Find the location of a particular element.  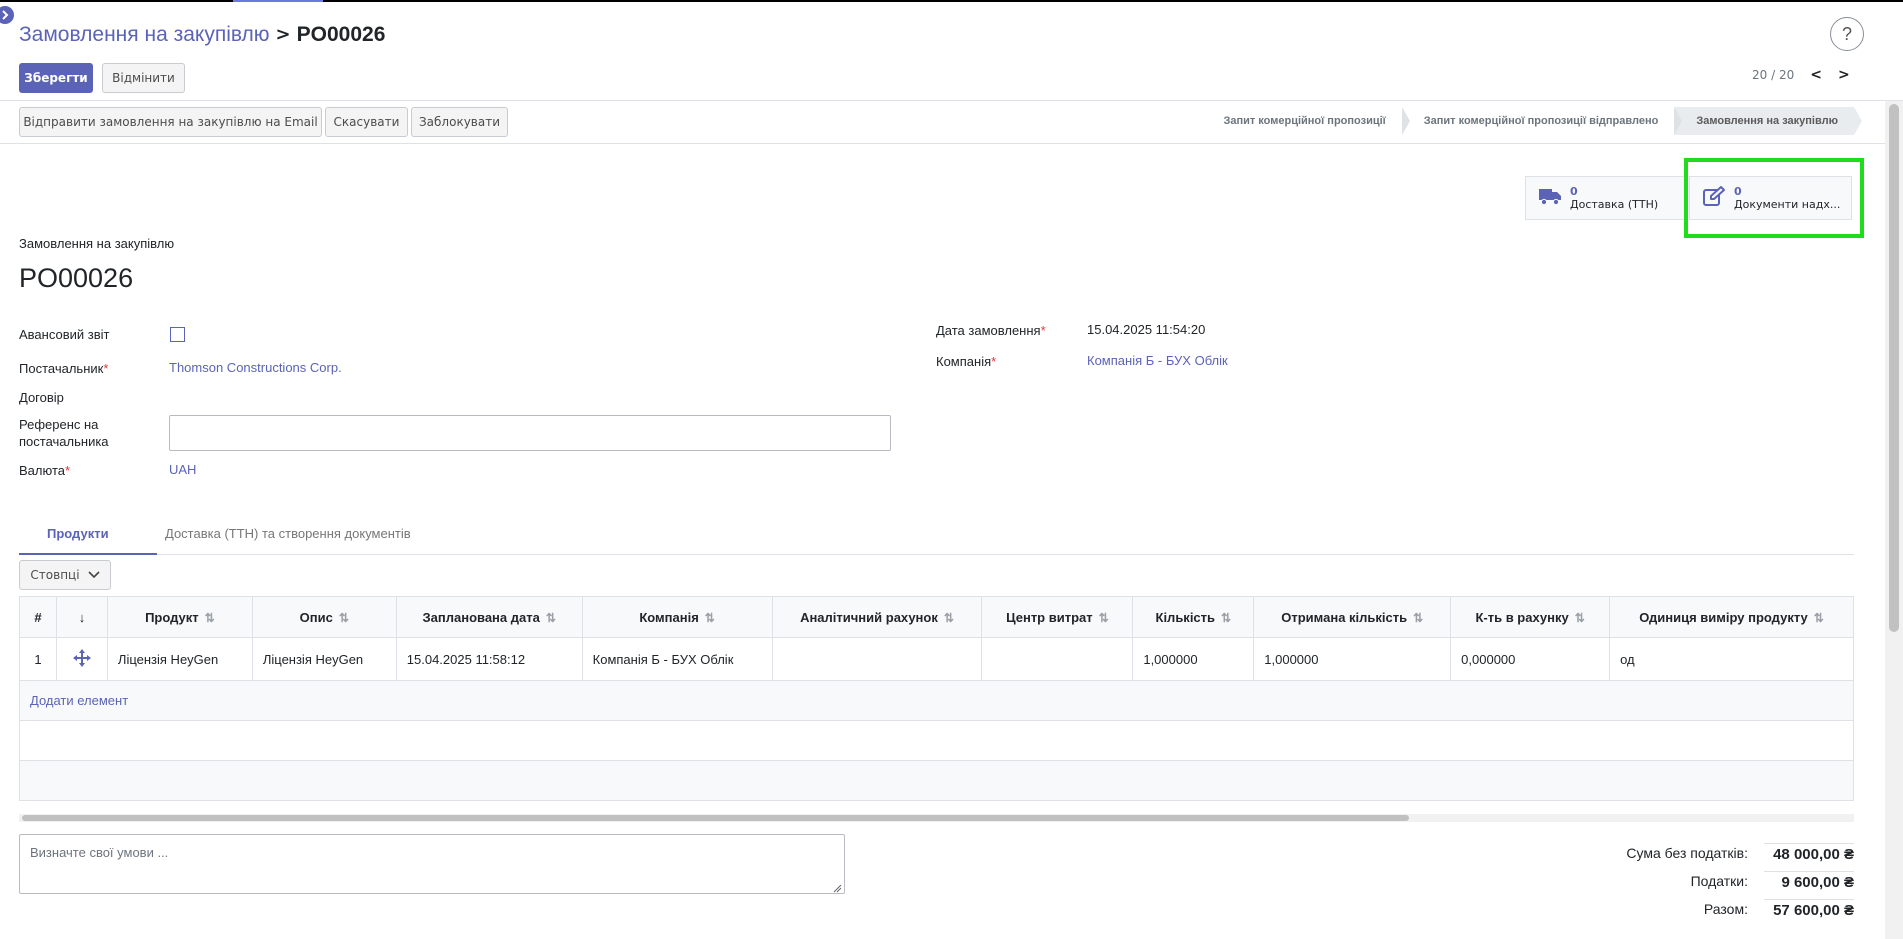

discard-button: Відмінити is located at coordinates (143, 78).